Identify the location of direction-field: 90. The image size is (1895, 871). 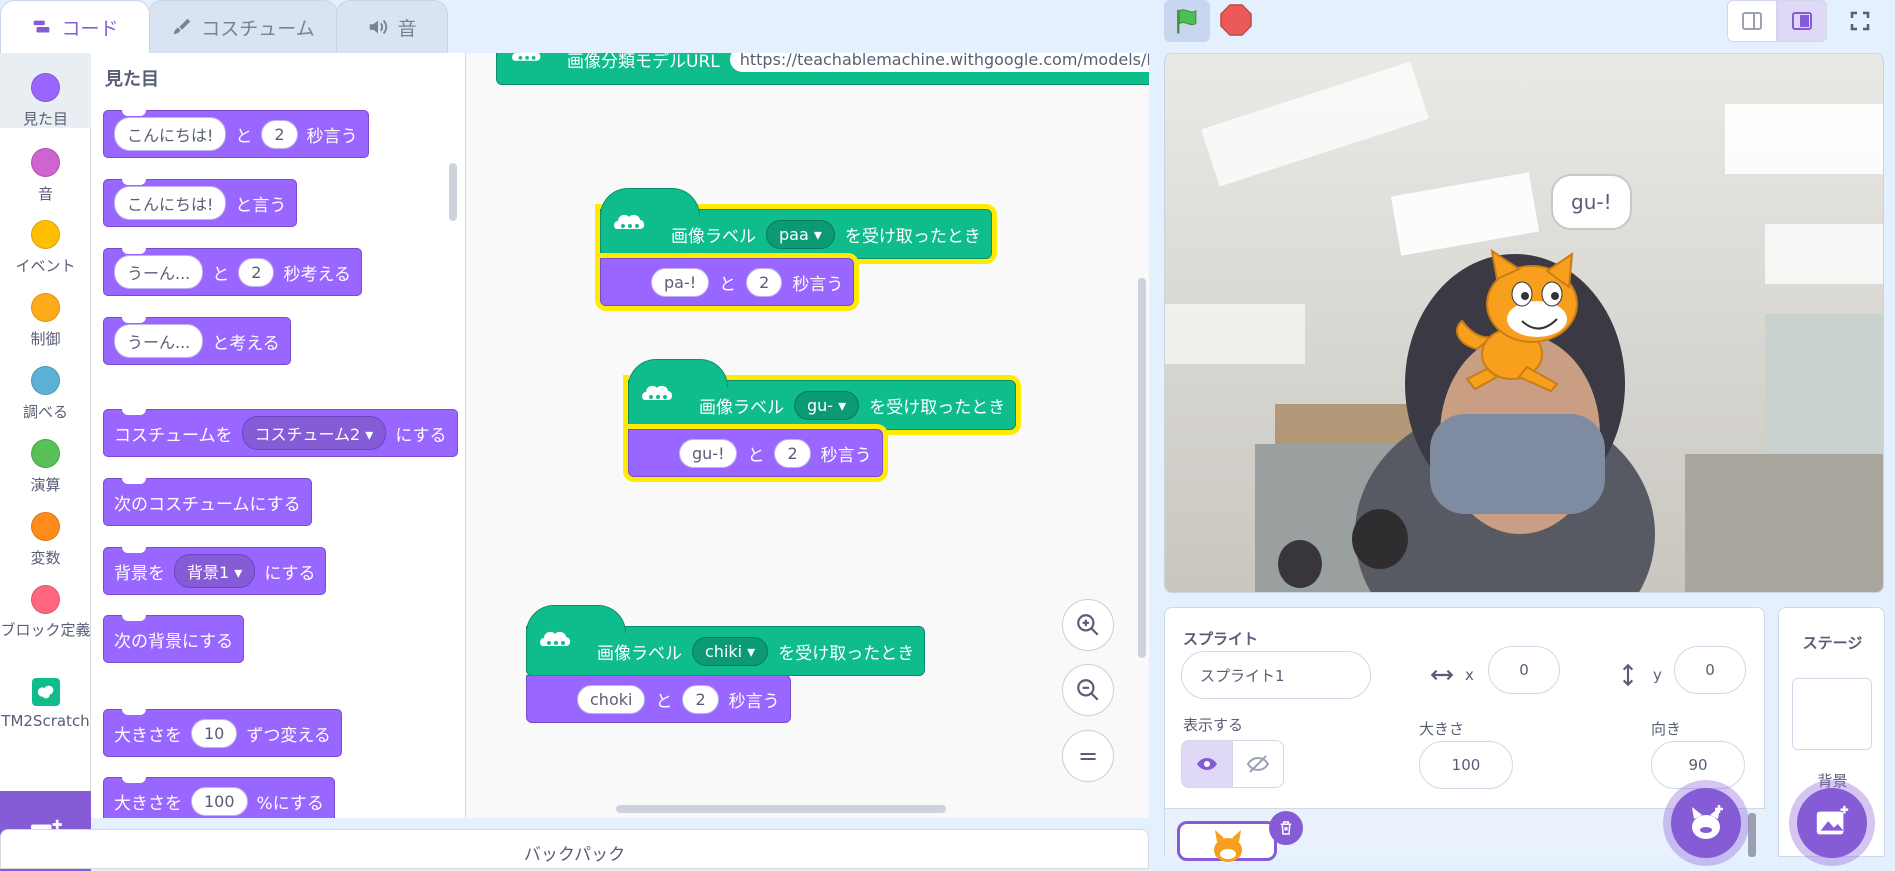
(1698, 765).